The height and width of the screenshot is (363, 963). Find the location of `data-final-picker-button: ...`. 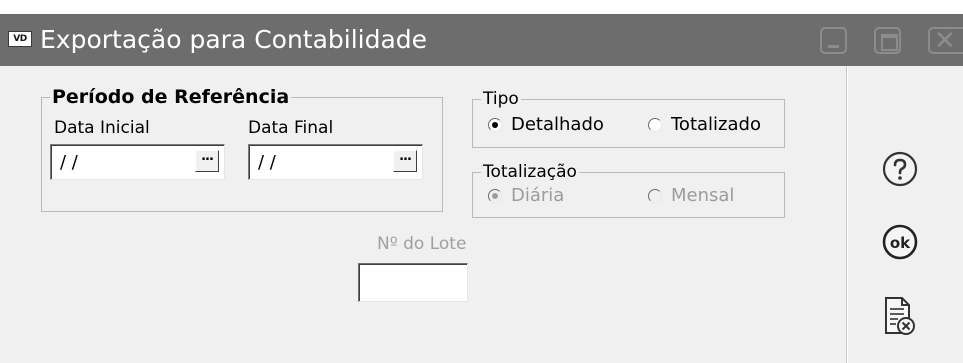

data-final-picker-button: ... is located at coordinates (405, 161).